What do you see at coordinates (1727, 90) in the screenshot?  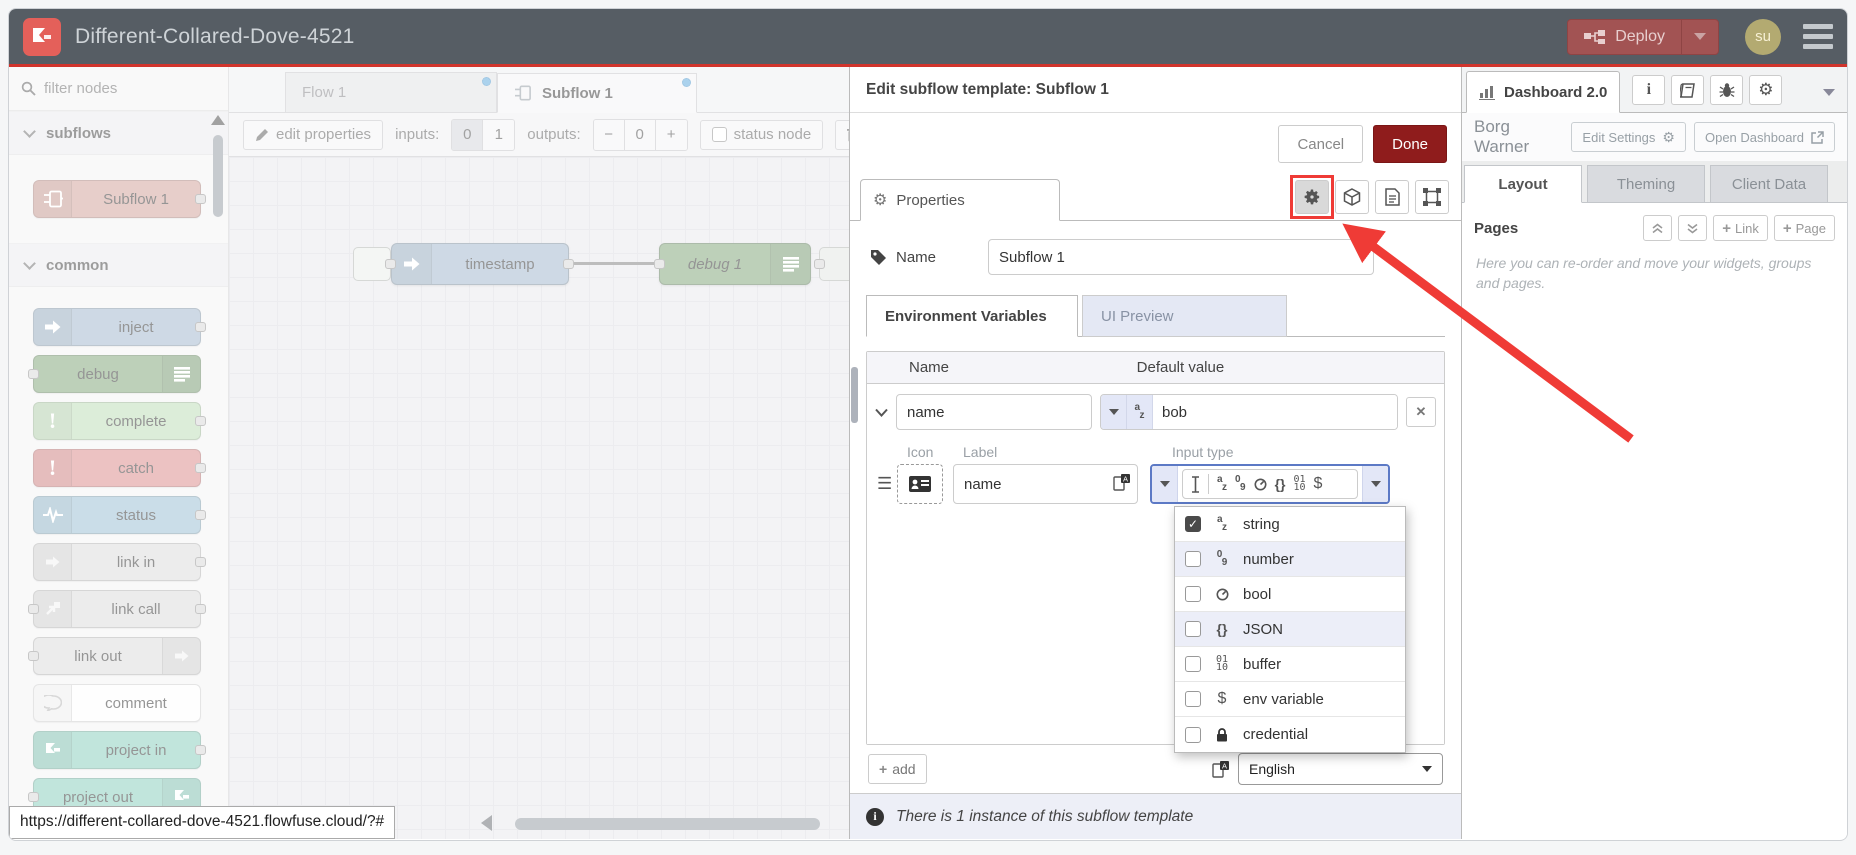 I see `debug-tab-button` at bounding box center [1727, 90].